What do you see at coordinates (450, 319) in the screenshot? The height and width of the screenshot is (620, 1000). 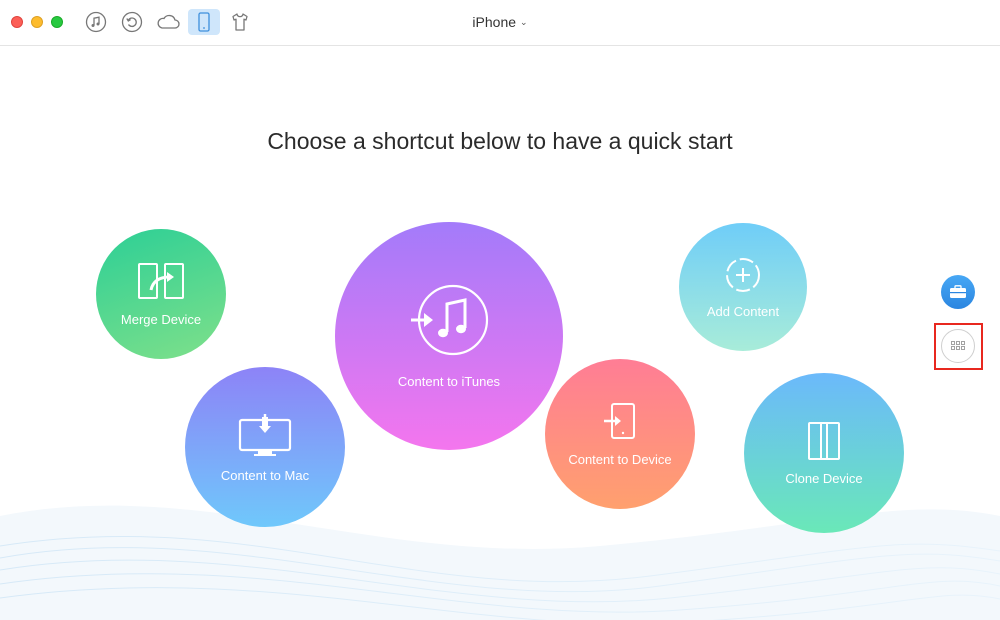 I see `itunes-note-icon` at bounding box center [450, 319].